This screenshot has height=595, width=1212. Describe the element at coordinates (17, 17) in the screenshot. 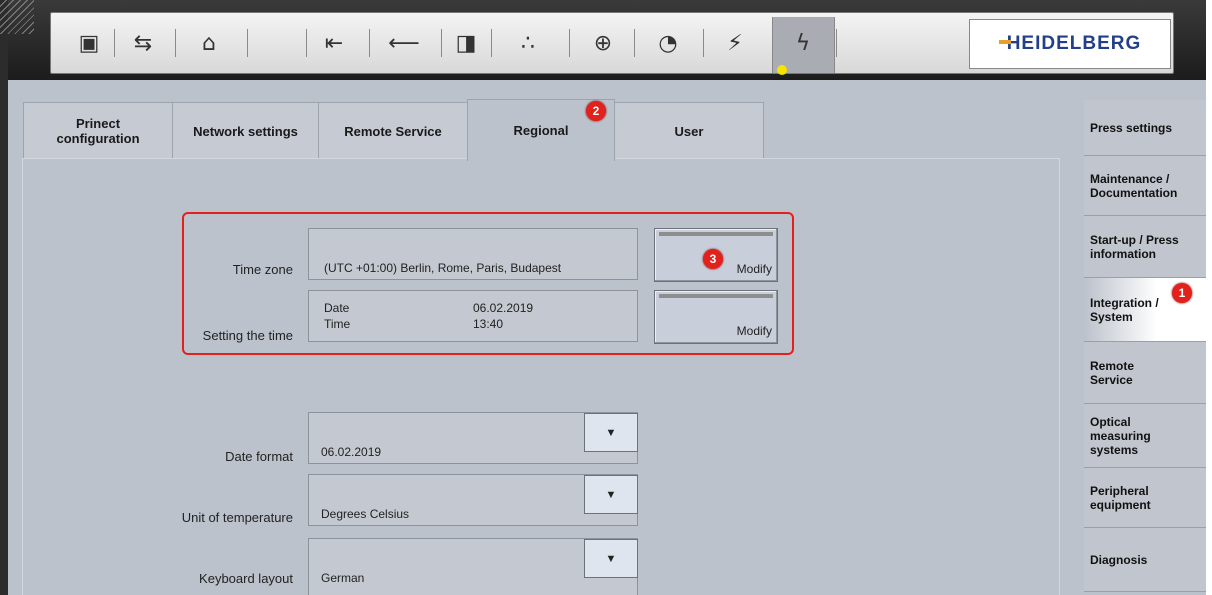

I see `resize-grip` at that location.